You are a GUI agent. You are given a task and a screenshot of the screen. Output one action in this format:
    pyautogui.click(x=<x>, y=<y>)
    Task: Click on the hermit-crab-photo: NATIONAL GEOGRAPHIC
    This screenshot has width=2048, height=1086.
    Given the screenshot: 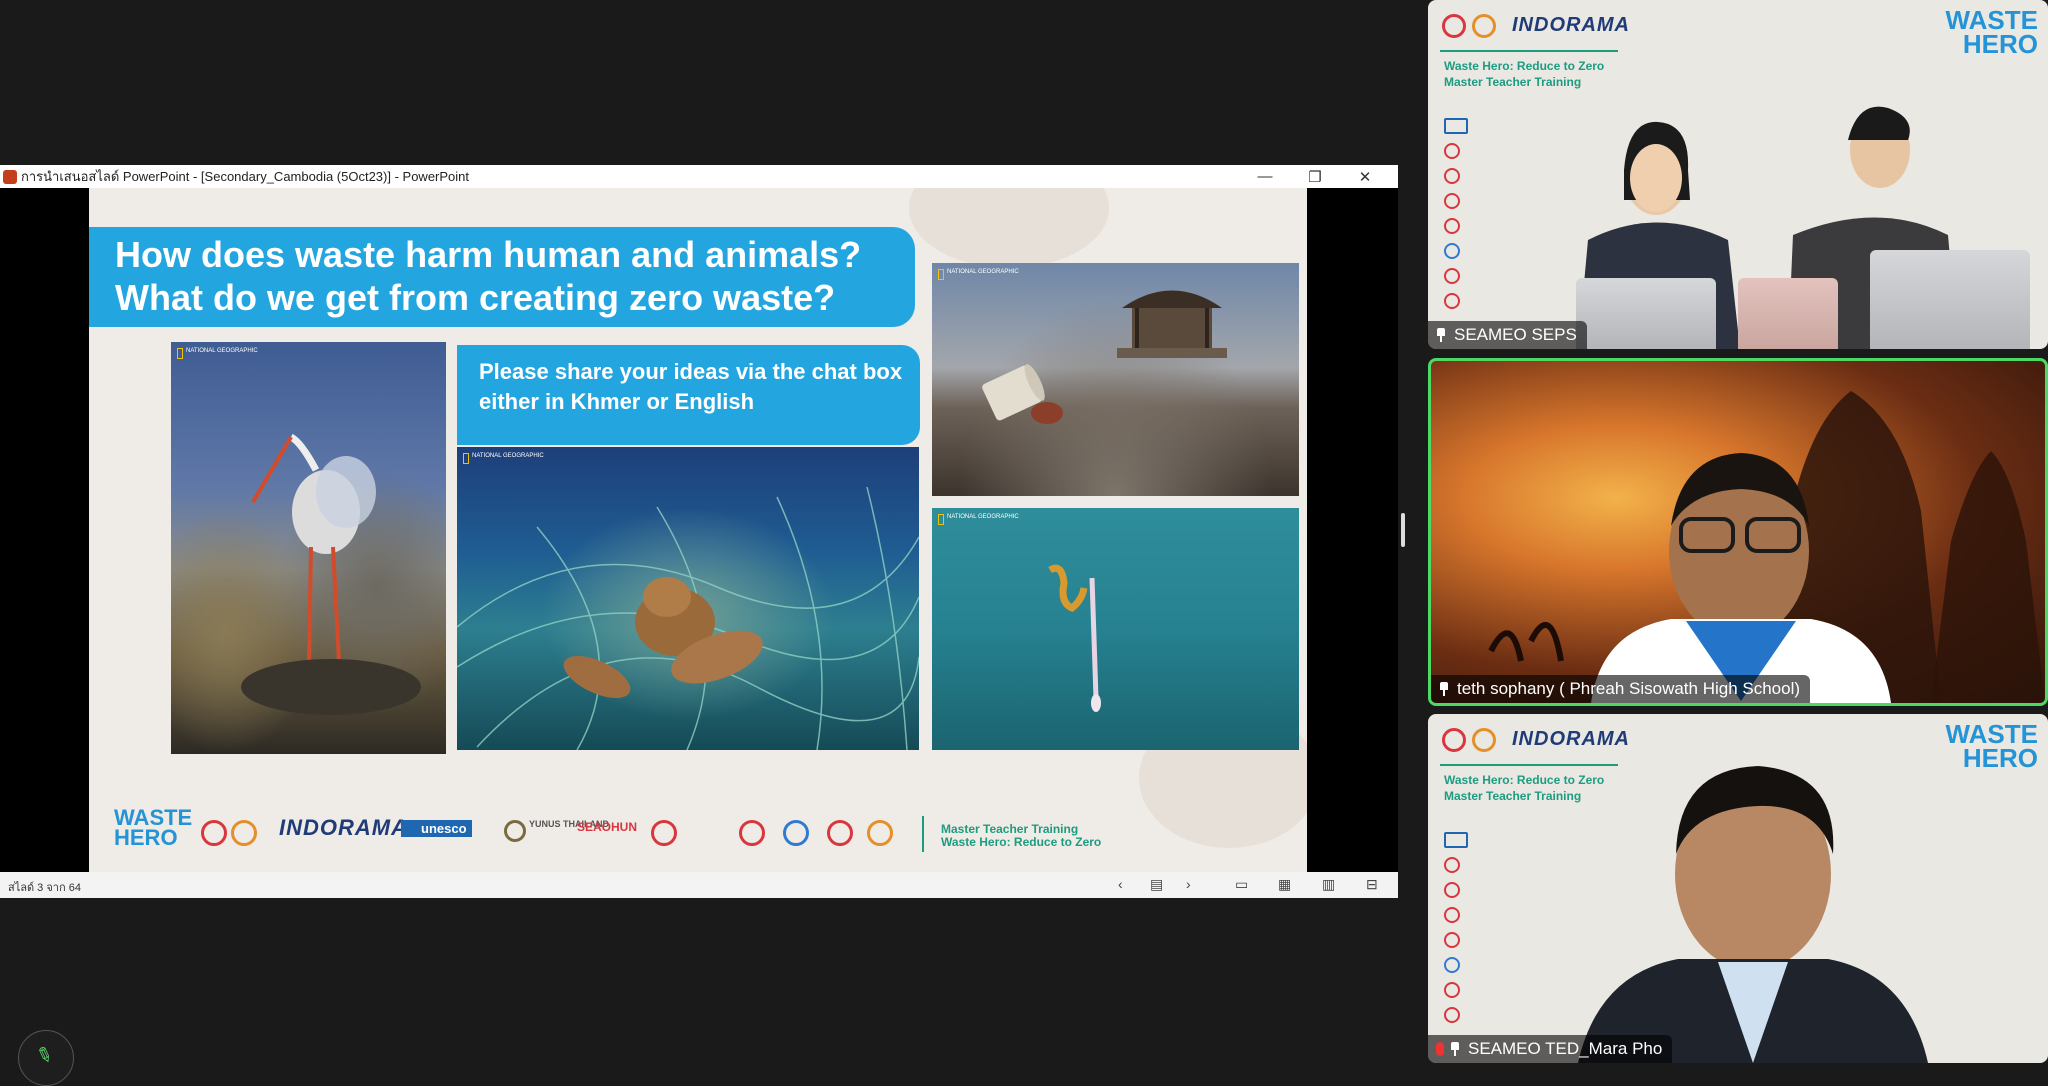 What is the action you would take?
    pyautogui.click(x=1115, y=379)
    